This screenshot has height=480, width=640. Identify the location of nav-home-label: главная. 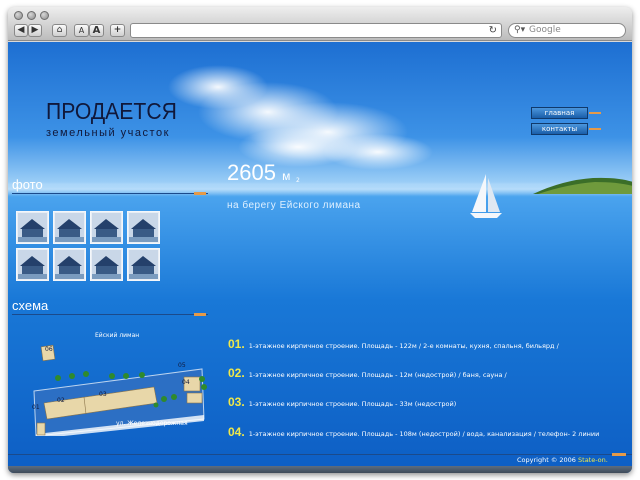
(559, 113).